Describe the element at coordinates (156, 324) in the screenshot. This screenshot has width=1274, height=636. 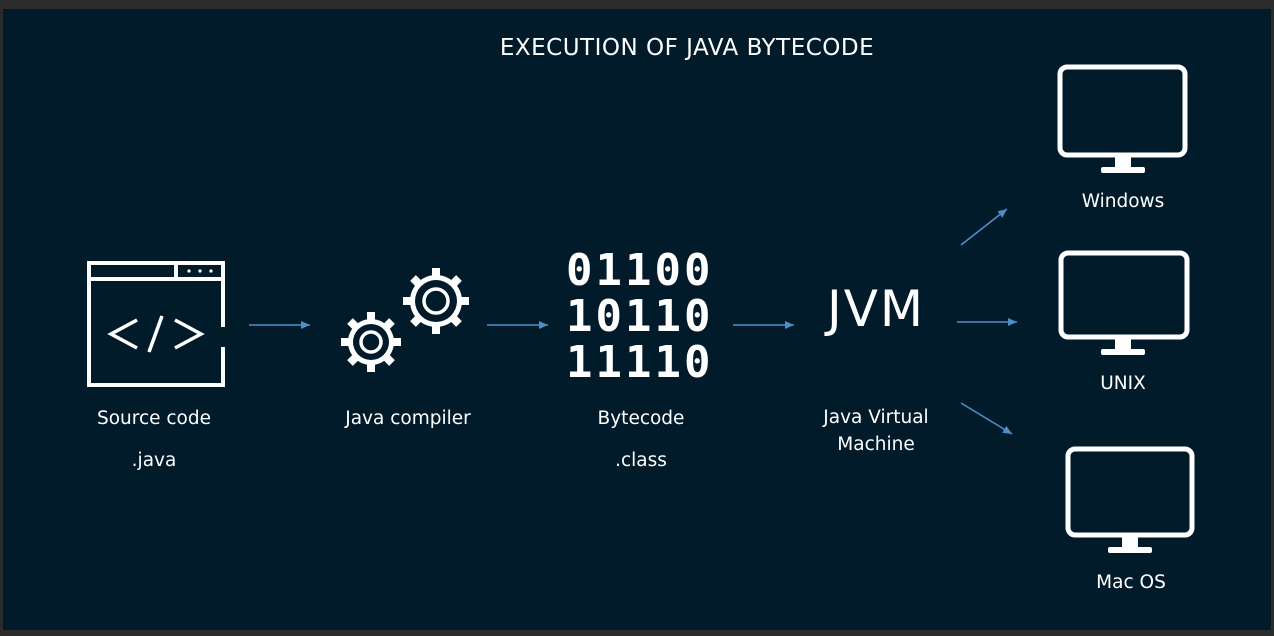
I see `code-window-icon` at that location.